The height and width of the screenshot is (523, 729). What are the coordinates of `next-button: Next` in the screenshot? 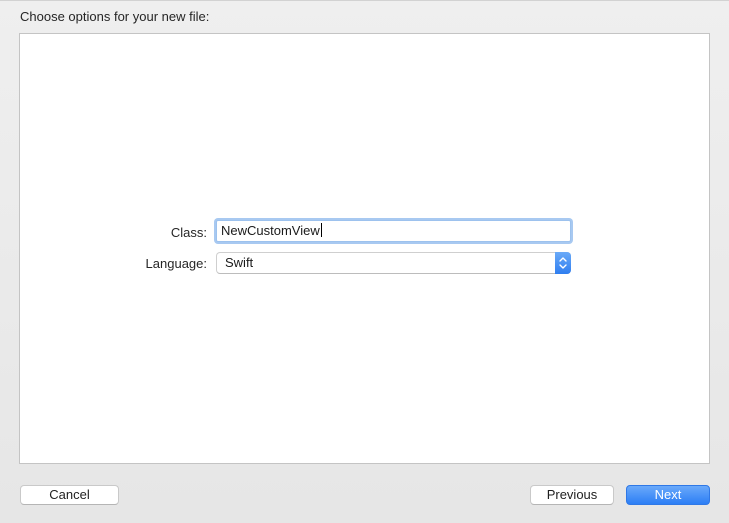 It's located at (668, 495).